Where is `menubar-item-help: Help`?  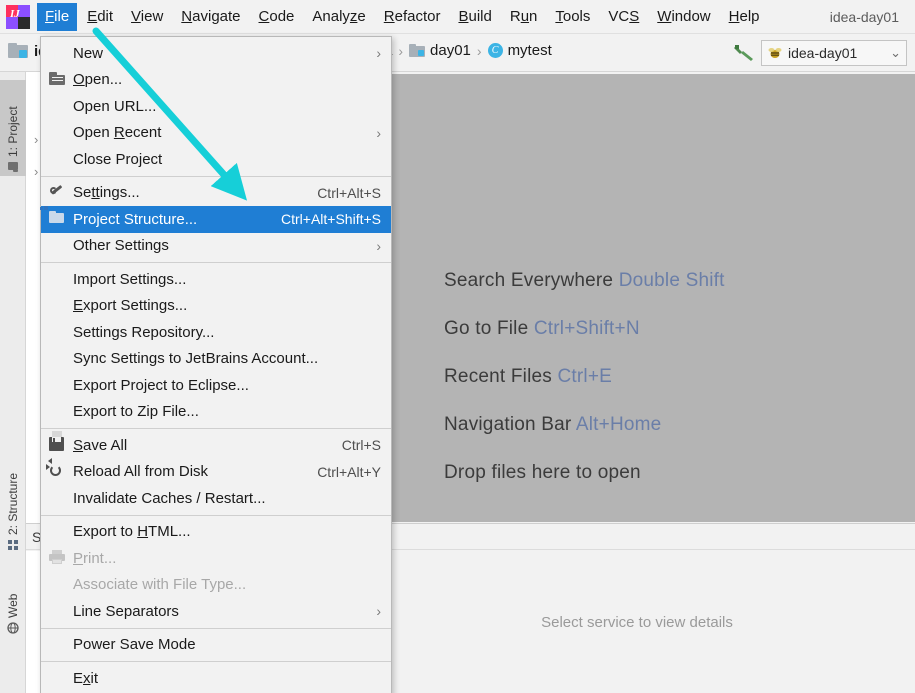 menubar-item-help: Help is located at coordinates (744, 17).